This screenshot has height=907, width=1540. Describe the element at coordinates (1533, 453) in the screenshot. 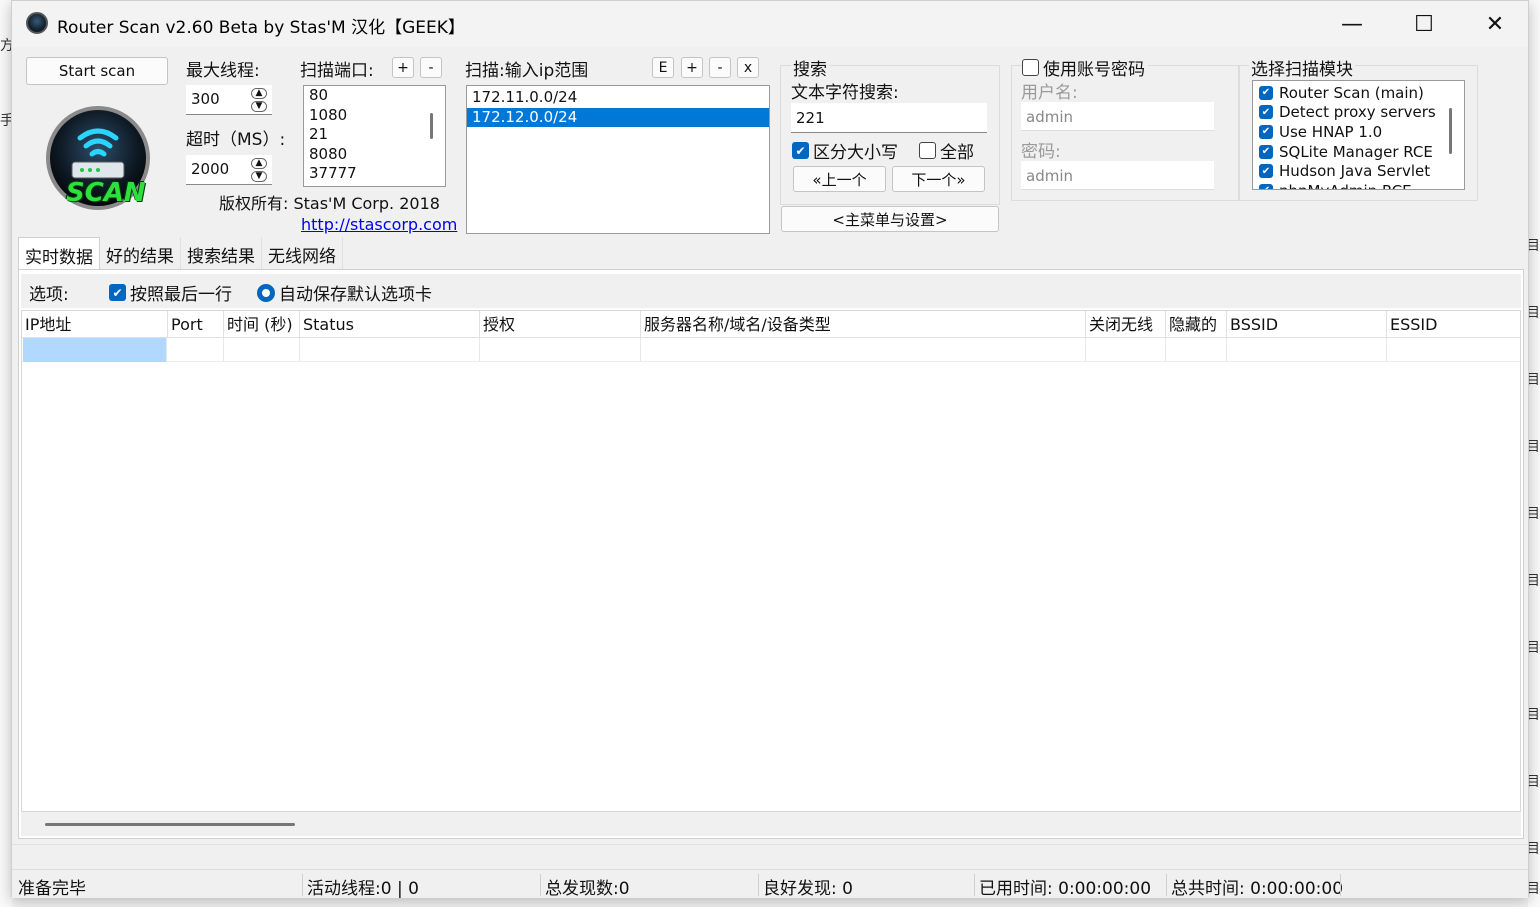

I see `background-window-right: 目 目 目 目 目 目 目 目 目 目 目` at that location.